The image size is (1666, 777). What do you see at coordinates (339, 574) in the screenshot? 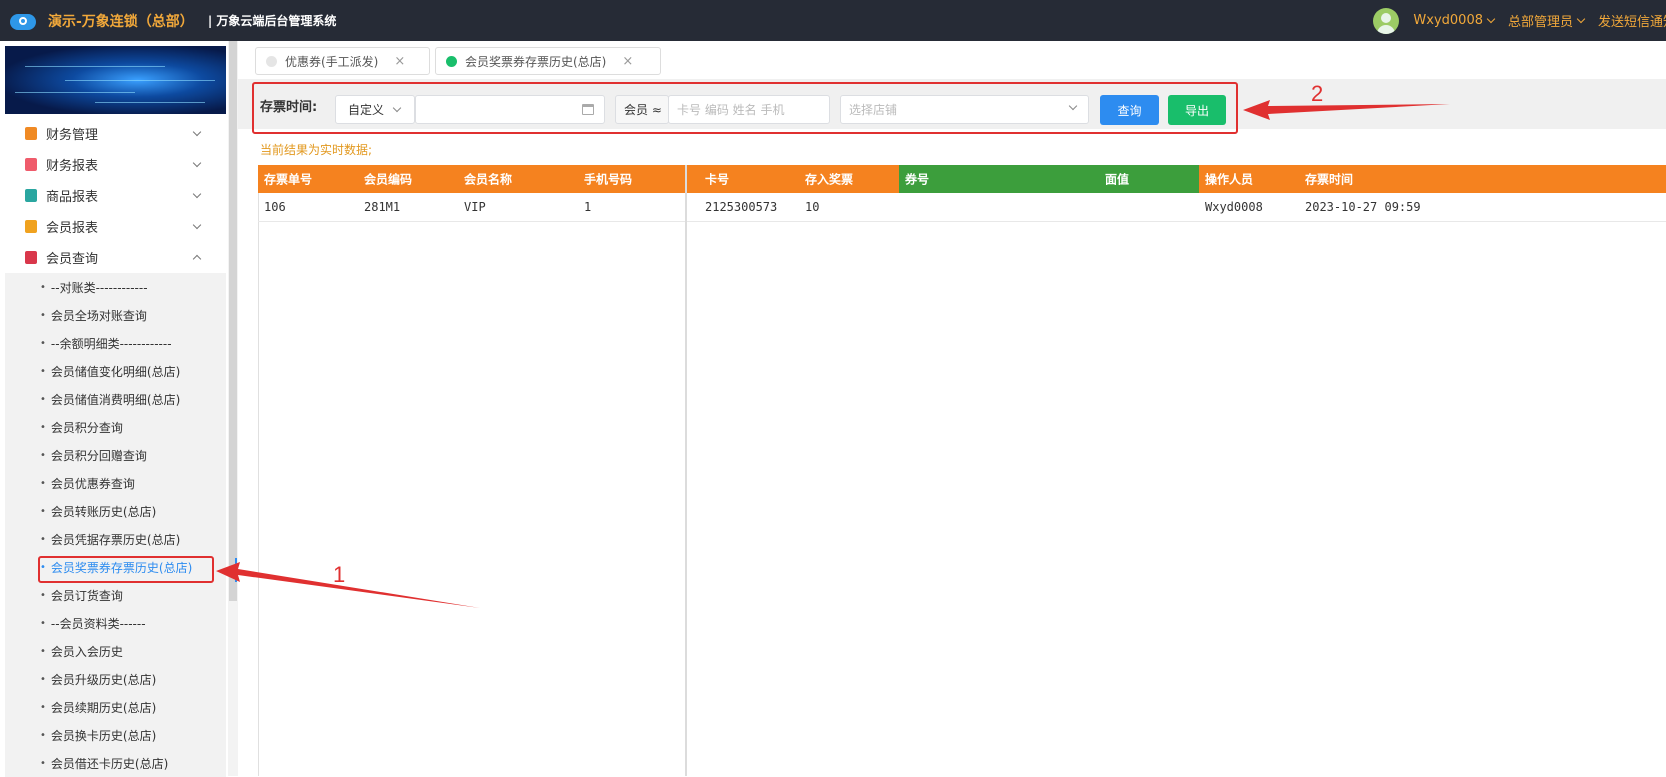
I see `annotation-label-1: 1` at bounding box center [339, 574].